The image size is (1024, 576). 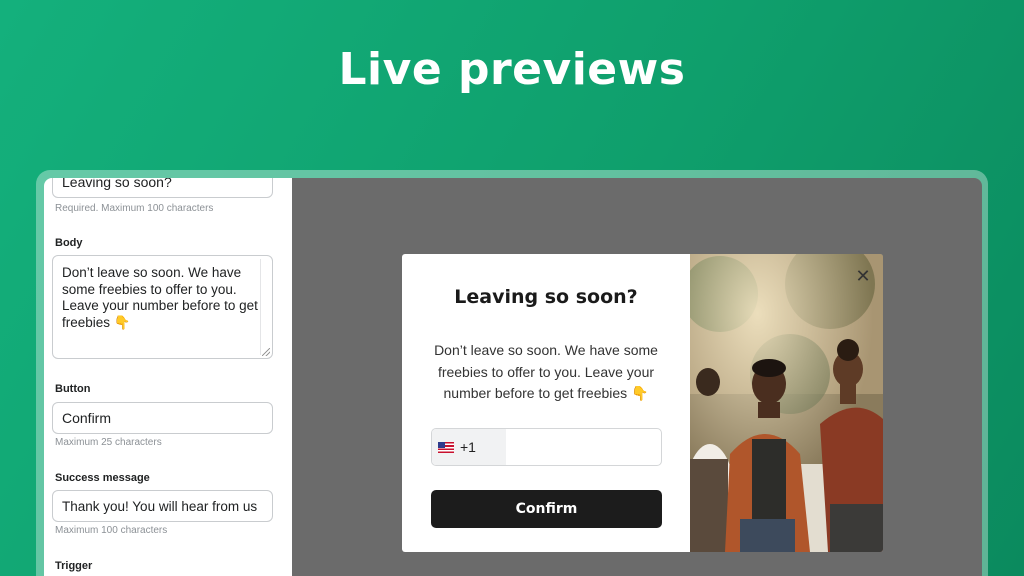 What do you see at coordinates (69, 243) in the screenshot?
I see `body-label: Body` at bounding box center [69, 243].